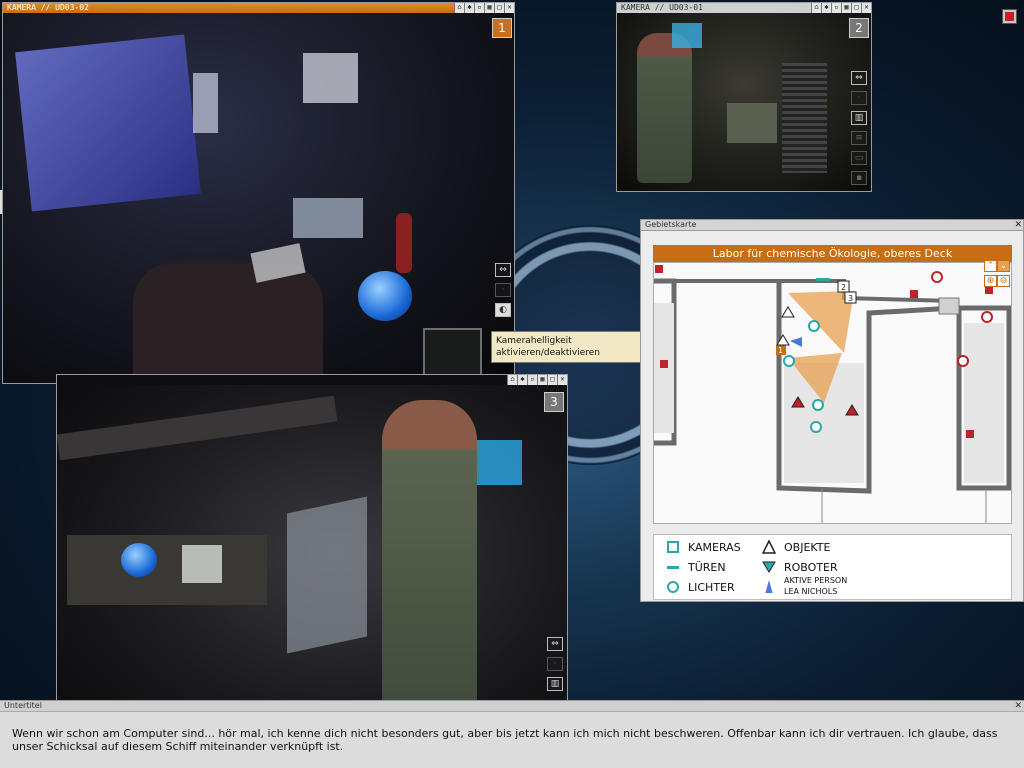 The height and width of the screenshot is (768, 1024). What do you see at coordinates (385, 296) in the screenshot?
I see `blue-orb-object` at bounding box center [385, 296].